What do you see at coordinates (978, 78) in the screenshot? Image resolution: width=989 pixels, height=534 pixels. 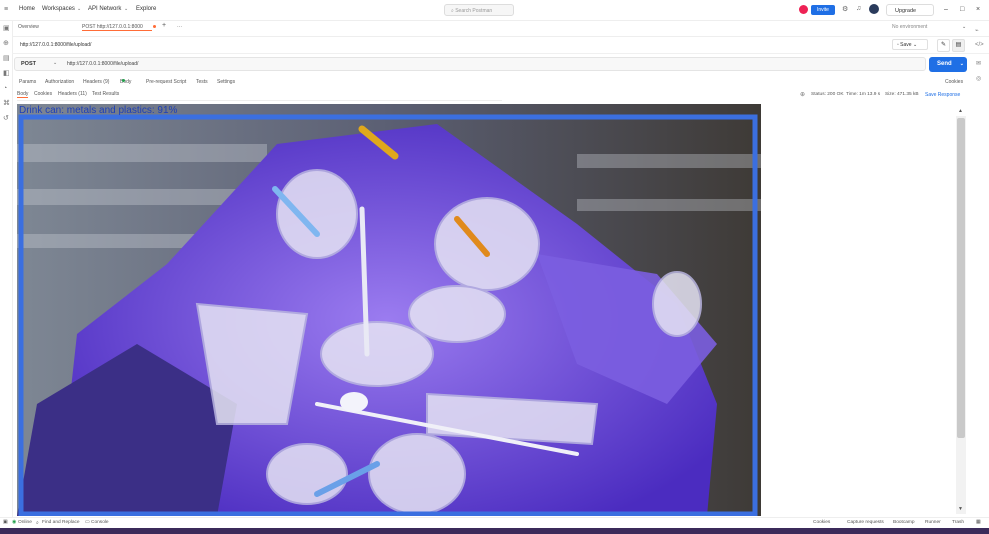 I see `related-icon: ◎` at bounding box center [978, 78].